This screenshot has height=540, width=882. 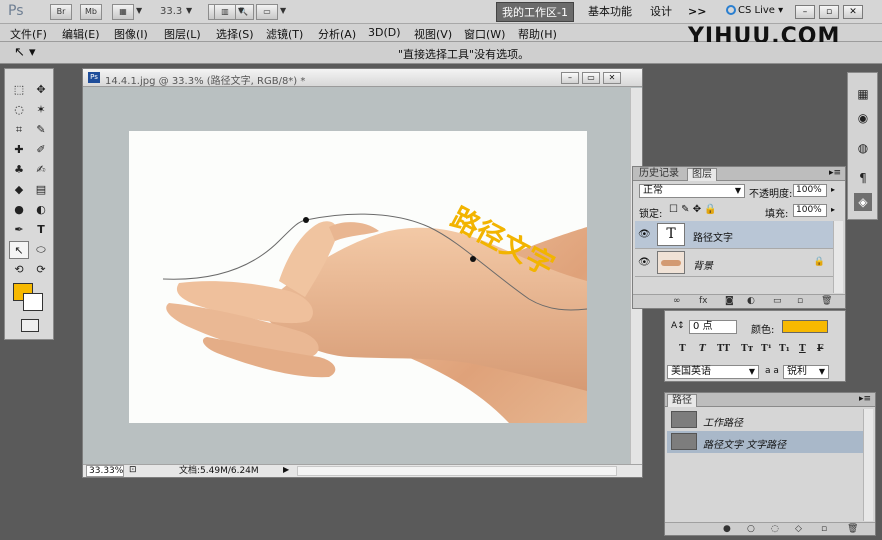 What do you see at coordinates (41, 250) in the screenshot?
I see `shape-tool-icon: ⬭` at bounding box center [41, 250].